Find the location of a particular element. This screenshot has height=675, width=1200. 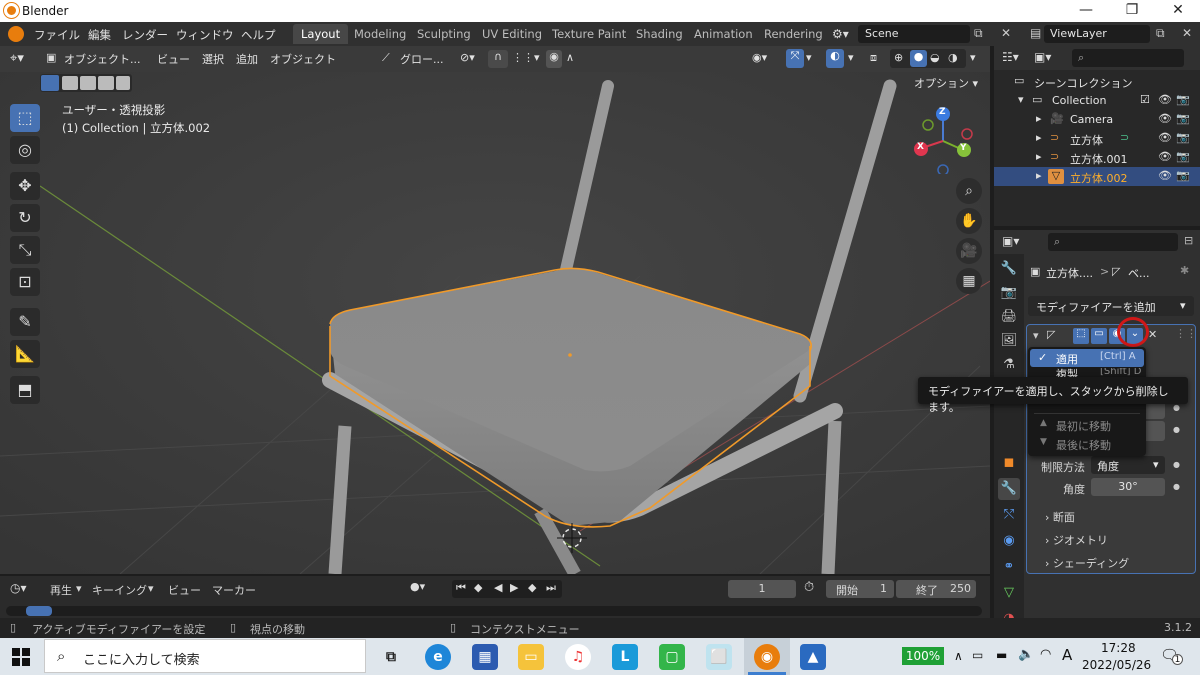

options-dropdown: オプション ▾ is located at coordinates (946, 83).